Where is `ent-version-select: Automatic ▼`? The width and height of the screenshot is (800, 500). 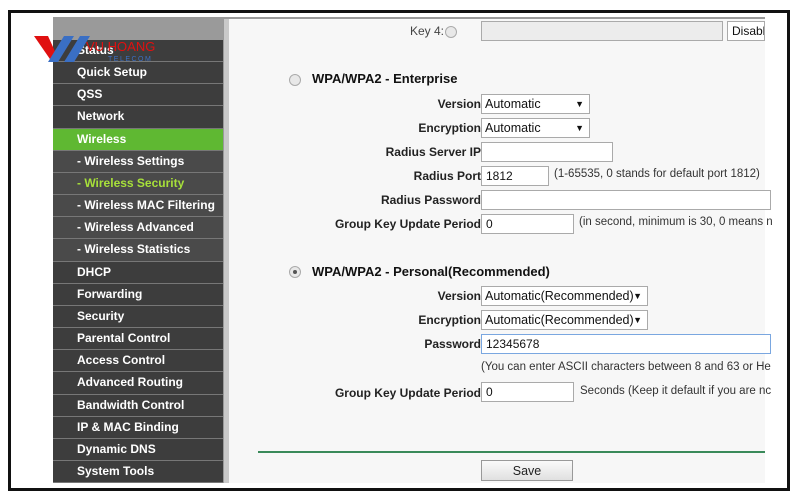 ent-version-select: Automatic ▼ is located at coordinates (535, 104).